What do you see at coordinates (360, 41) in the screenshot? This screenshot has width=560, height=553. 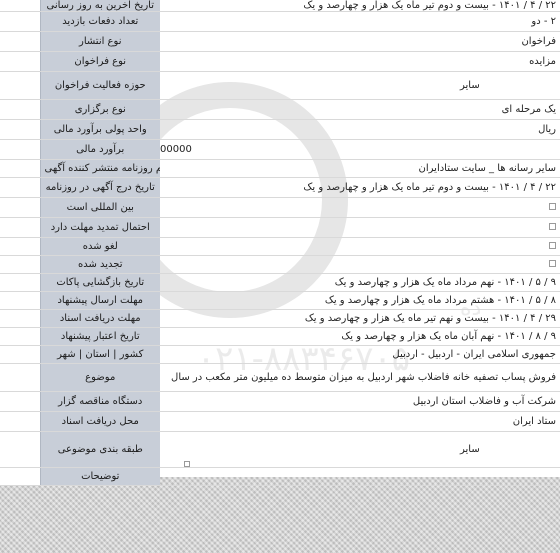 I see `row-value: فراخوان` at bounding box center [360, 41].